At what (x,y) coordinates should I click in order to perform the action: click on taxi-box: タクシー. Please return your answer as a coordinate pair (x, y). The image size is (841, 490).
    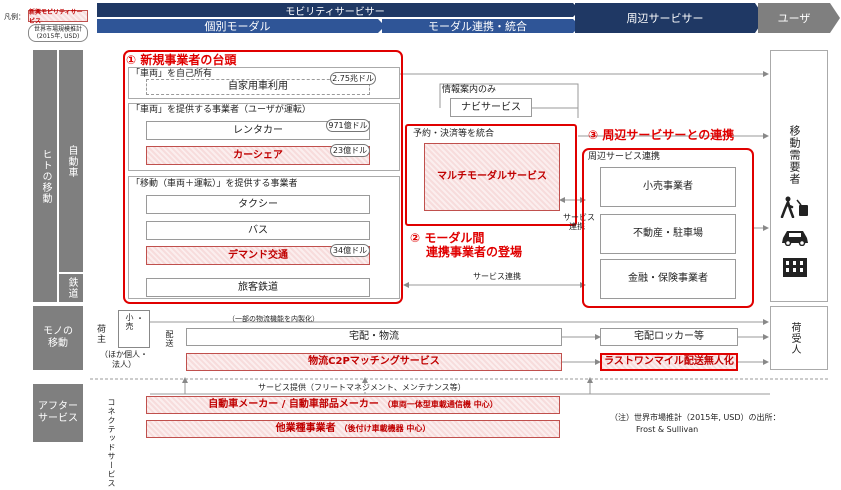
    Looking at the image, I should click on (258, 204).